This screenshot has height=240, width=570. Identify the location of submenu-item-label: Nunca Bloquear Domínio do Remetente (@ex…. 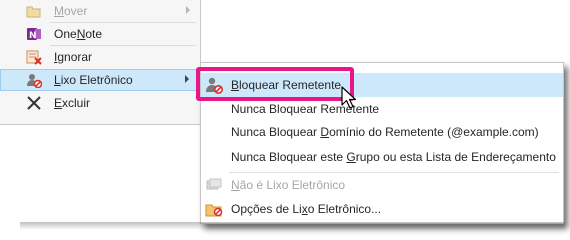
(385, 132).